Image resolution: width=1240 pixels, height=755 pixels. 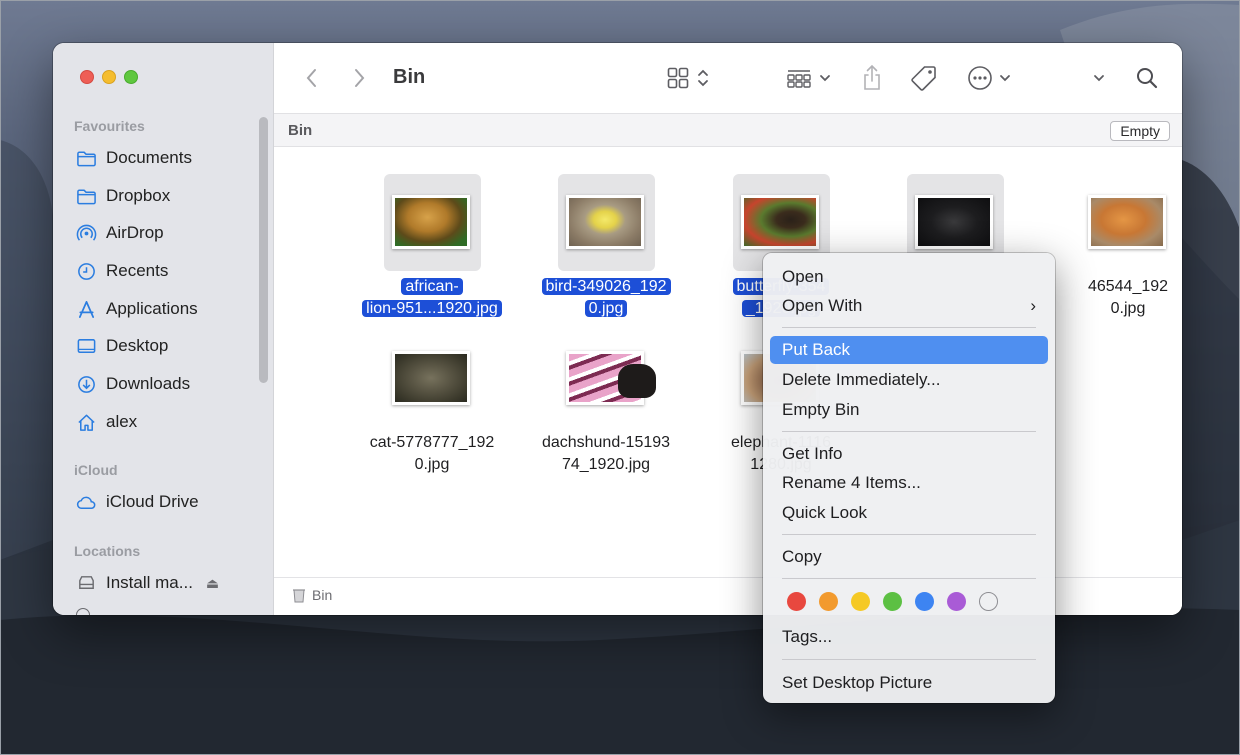 I want to click on sidebar-item-dropbox: Dropbox, so click(x=123, y=196).